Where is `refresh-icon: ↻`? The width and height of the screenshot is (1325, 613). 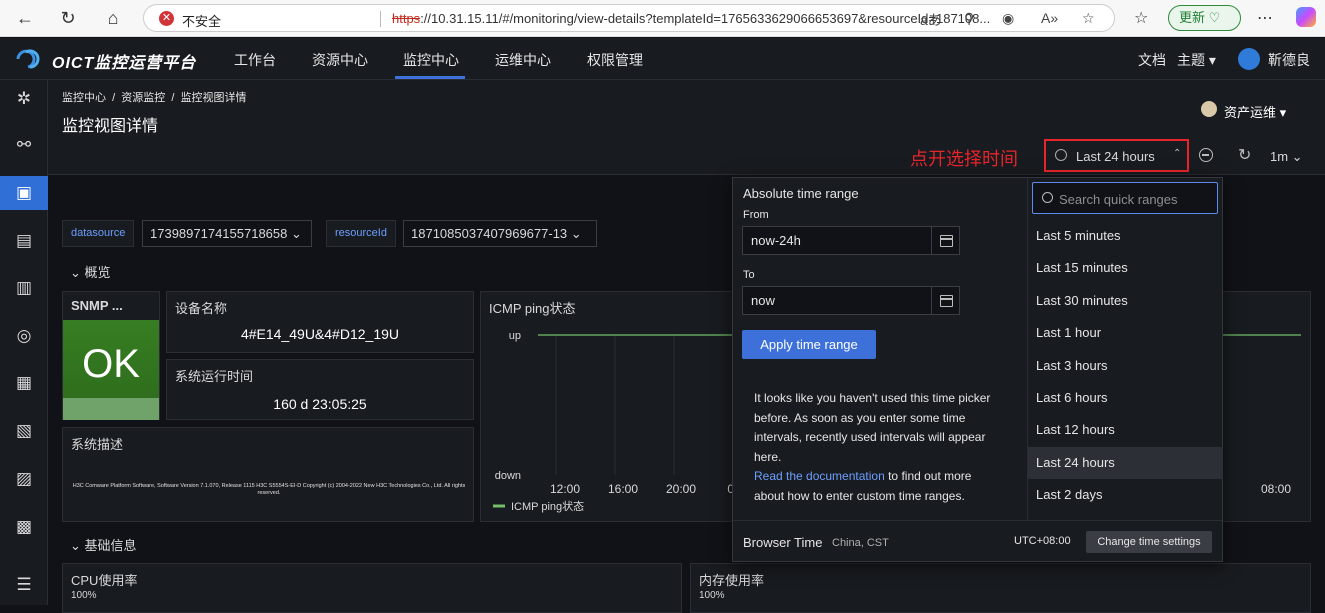
refresh-icon: ↻ is located at coordinates (1244, 155).